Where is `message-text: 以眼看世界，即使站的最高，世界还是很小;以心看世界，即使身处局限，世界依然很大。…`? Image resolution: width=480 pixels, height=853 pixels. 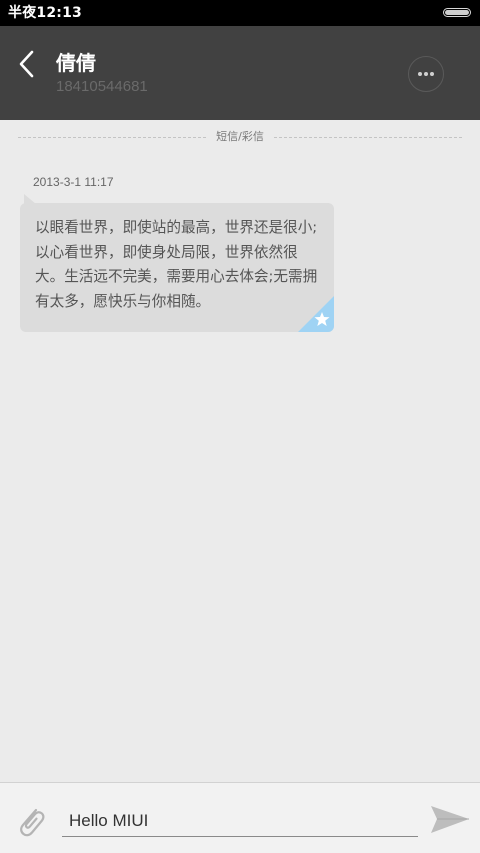
message-text: 以眼看世界，即使站的最高，世界还是很小;以心看世界，即使身处局限，世界依然很大。… is located at coordinates (176, 264).